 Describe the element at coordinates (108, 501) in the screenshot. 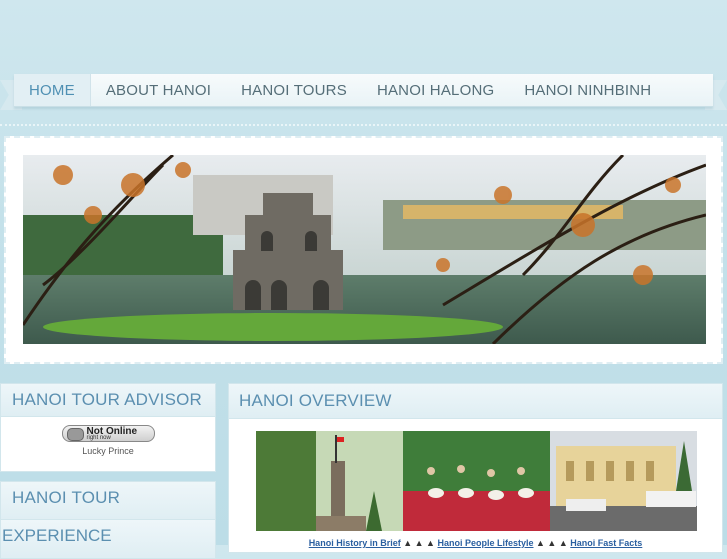

I see `experience-title-line-1: HANOI TOUR` at that location.